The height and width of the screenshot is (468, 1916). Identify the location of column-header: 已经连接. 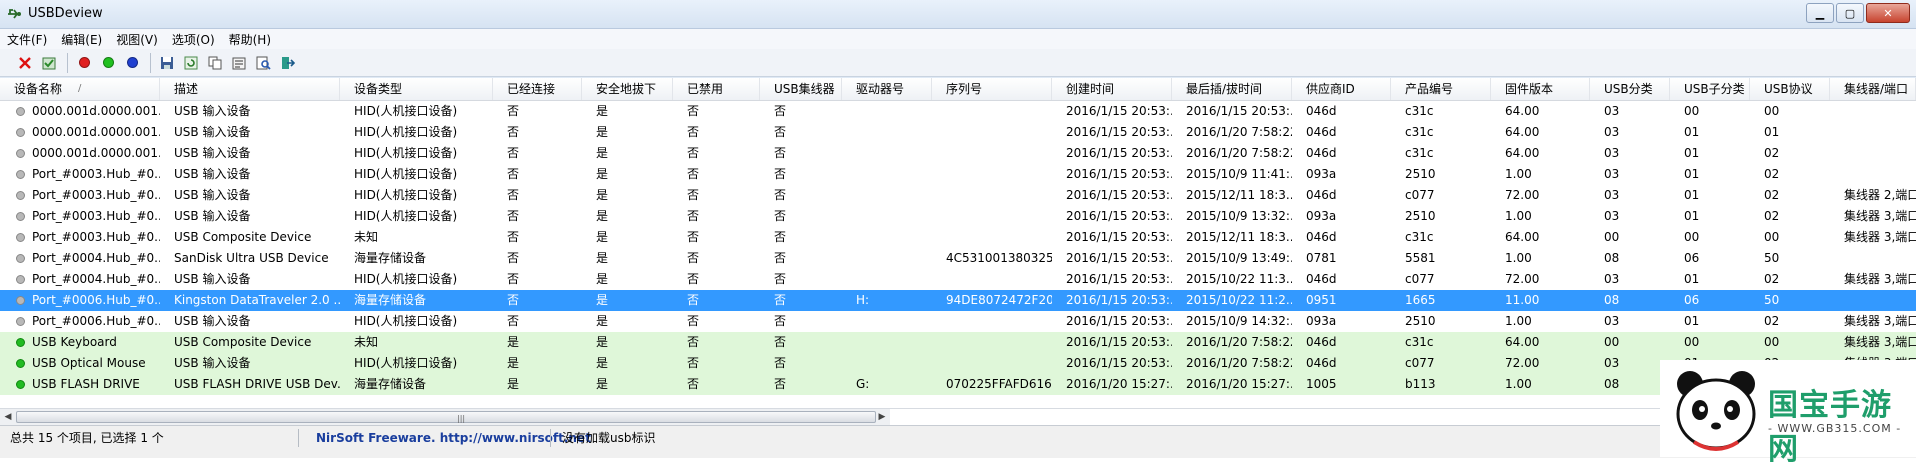
(537, 89).